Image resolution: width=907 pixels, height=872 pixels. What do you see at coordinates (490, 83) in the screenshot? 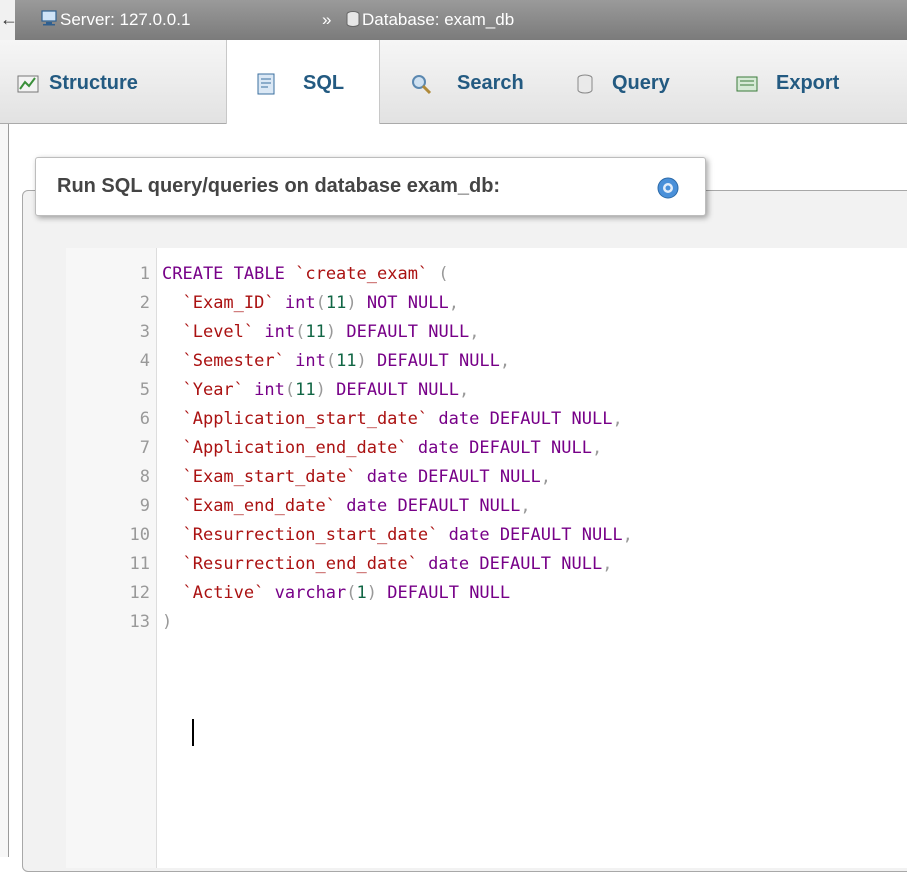
I see `tab-search-label: Search` at bounding box center [490, 83].